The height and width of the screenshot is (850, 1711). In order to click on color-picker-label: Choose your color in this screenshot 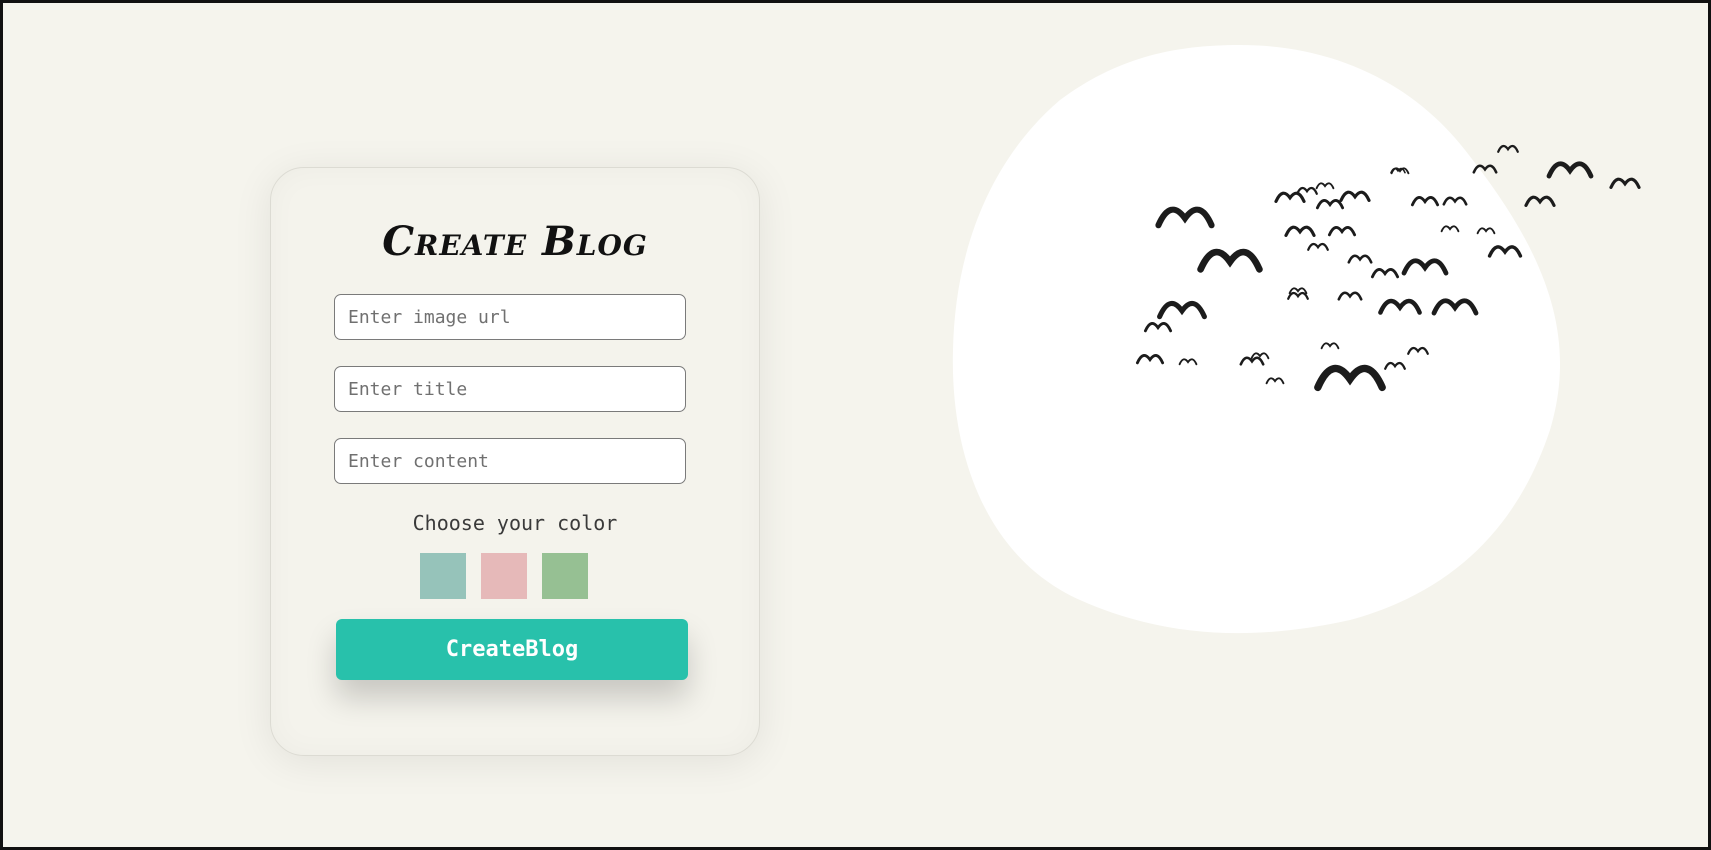, I will do `click(515, 523)`.